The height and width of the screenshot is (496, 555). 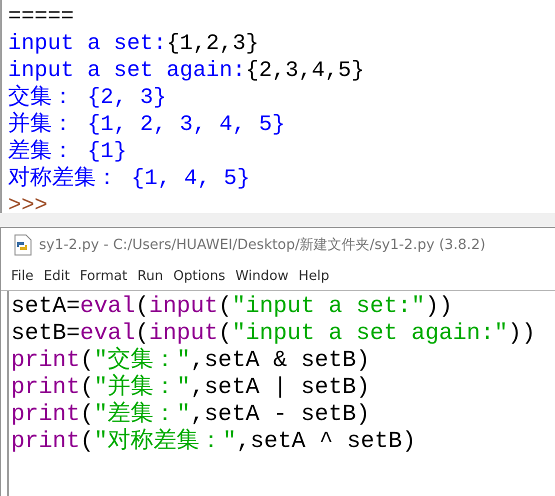 I want to click on python-file-icon, so click(x=23, y=245).